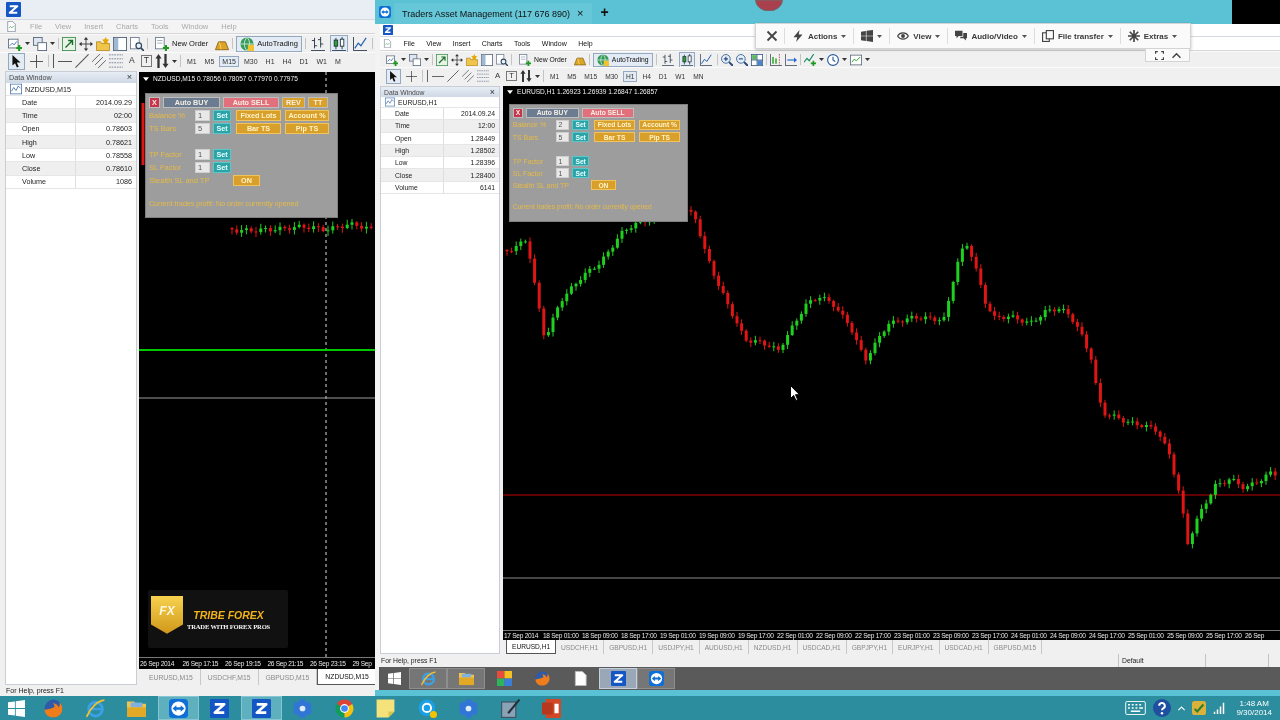 The width and height of the screenshot is (1280, 720). I want to click on fox-globe-icon, so click(542, 678).